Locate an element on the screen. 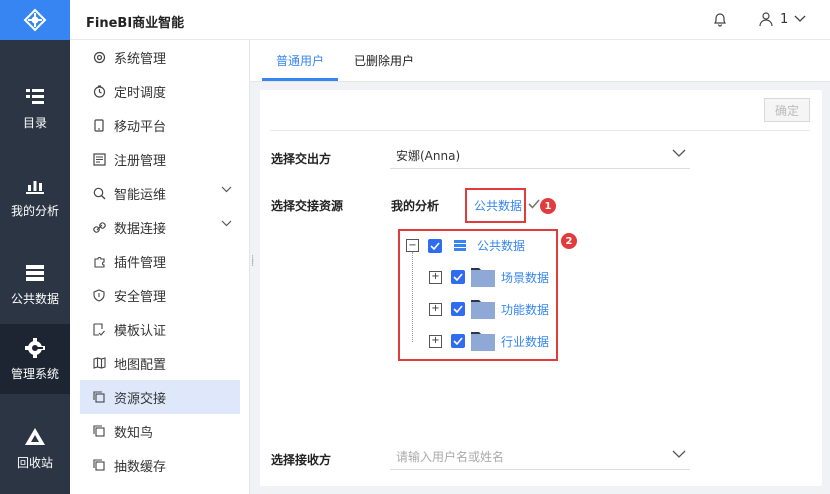 The width and height of the screenshot is (830, 494). sidebar-item-label: 插件管理 is located at coordinates (140, 263).